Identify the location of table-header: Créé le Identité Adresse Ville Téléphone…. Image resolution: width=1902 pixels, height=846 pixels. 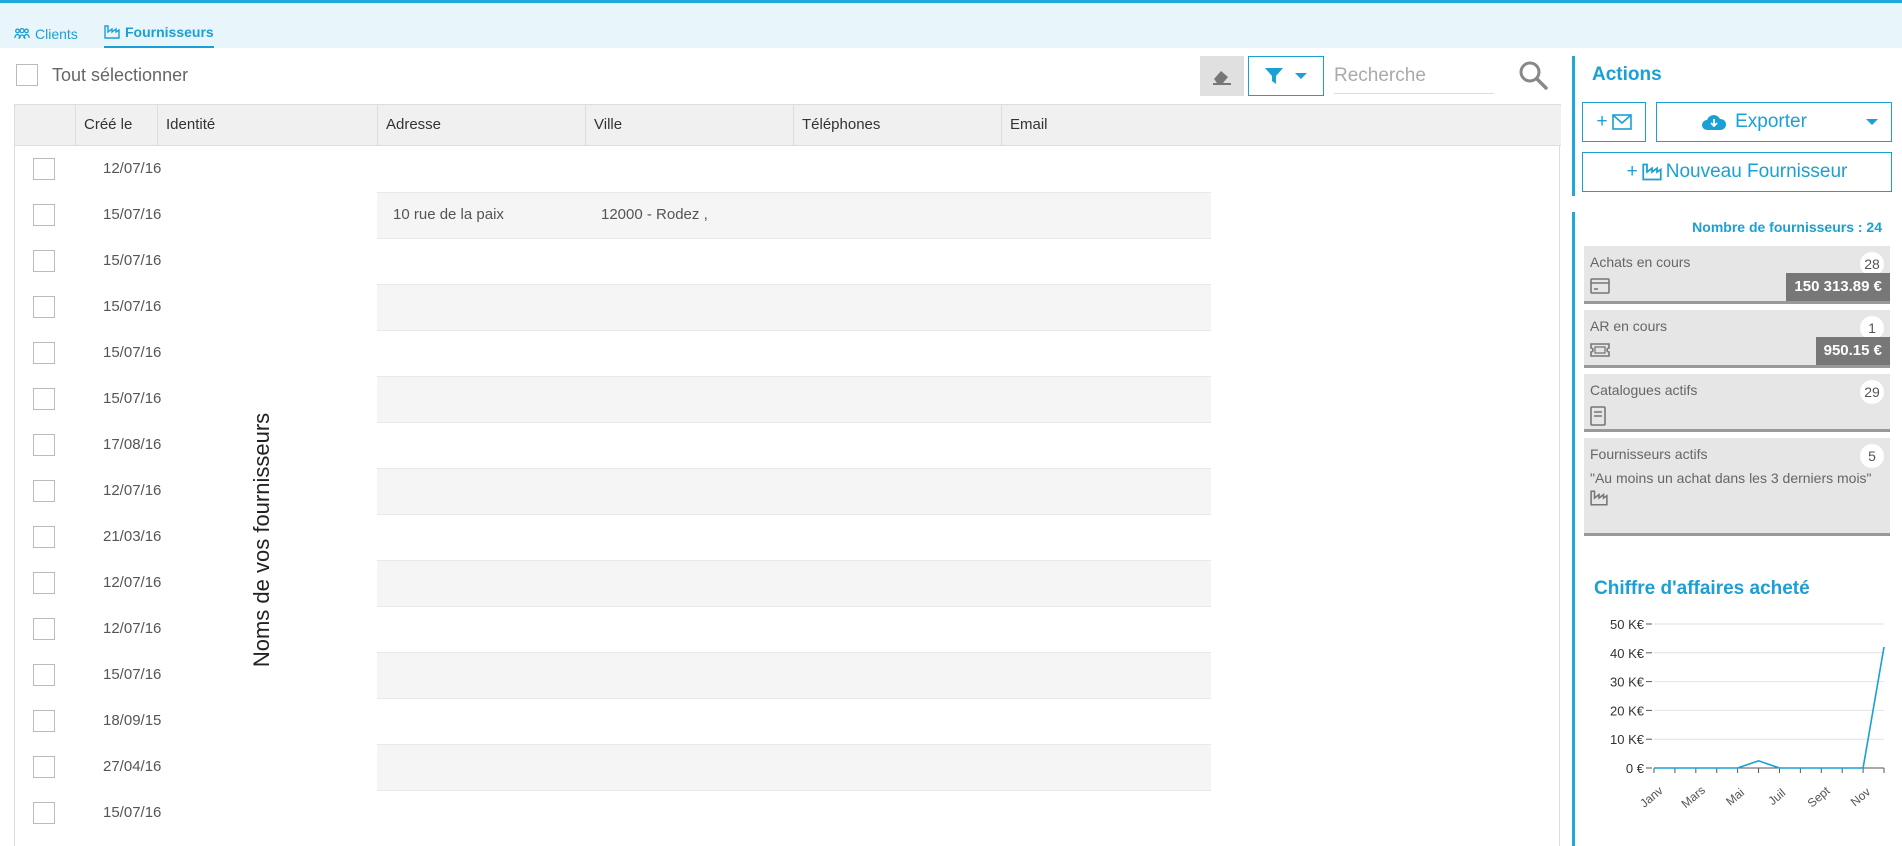
(788, 125).